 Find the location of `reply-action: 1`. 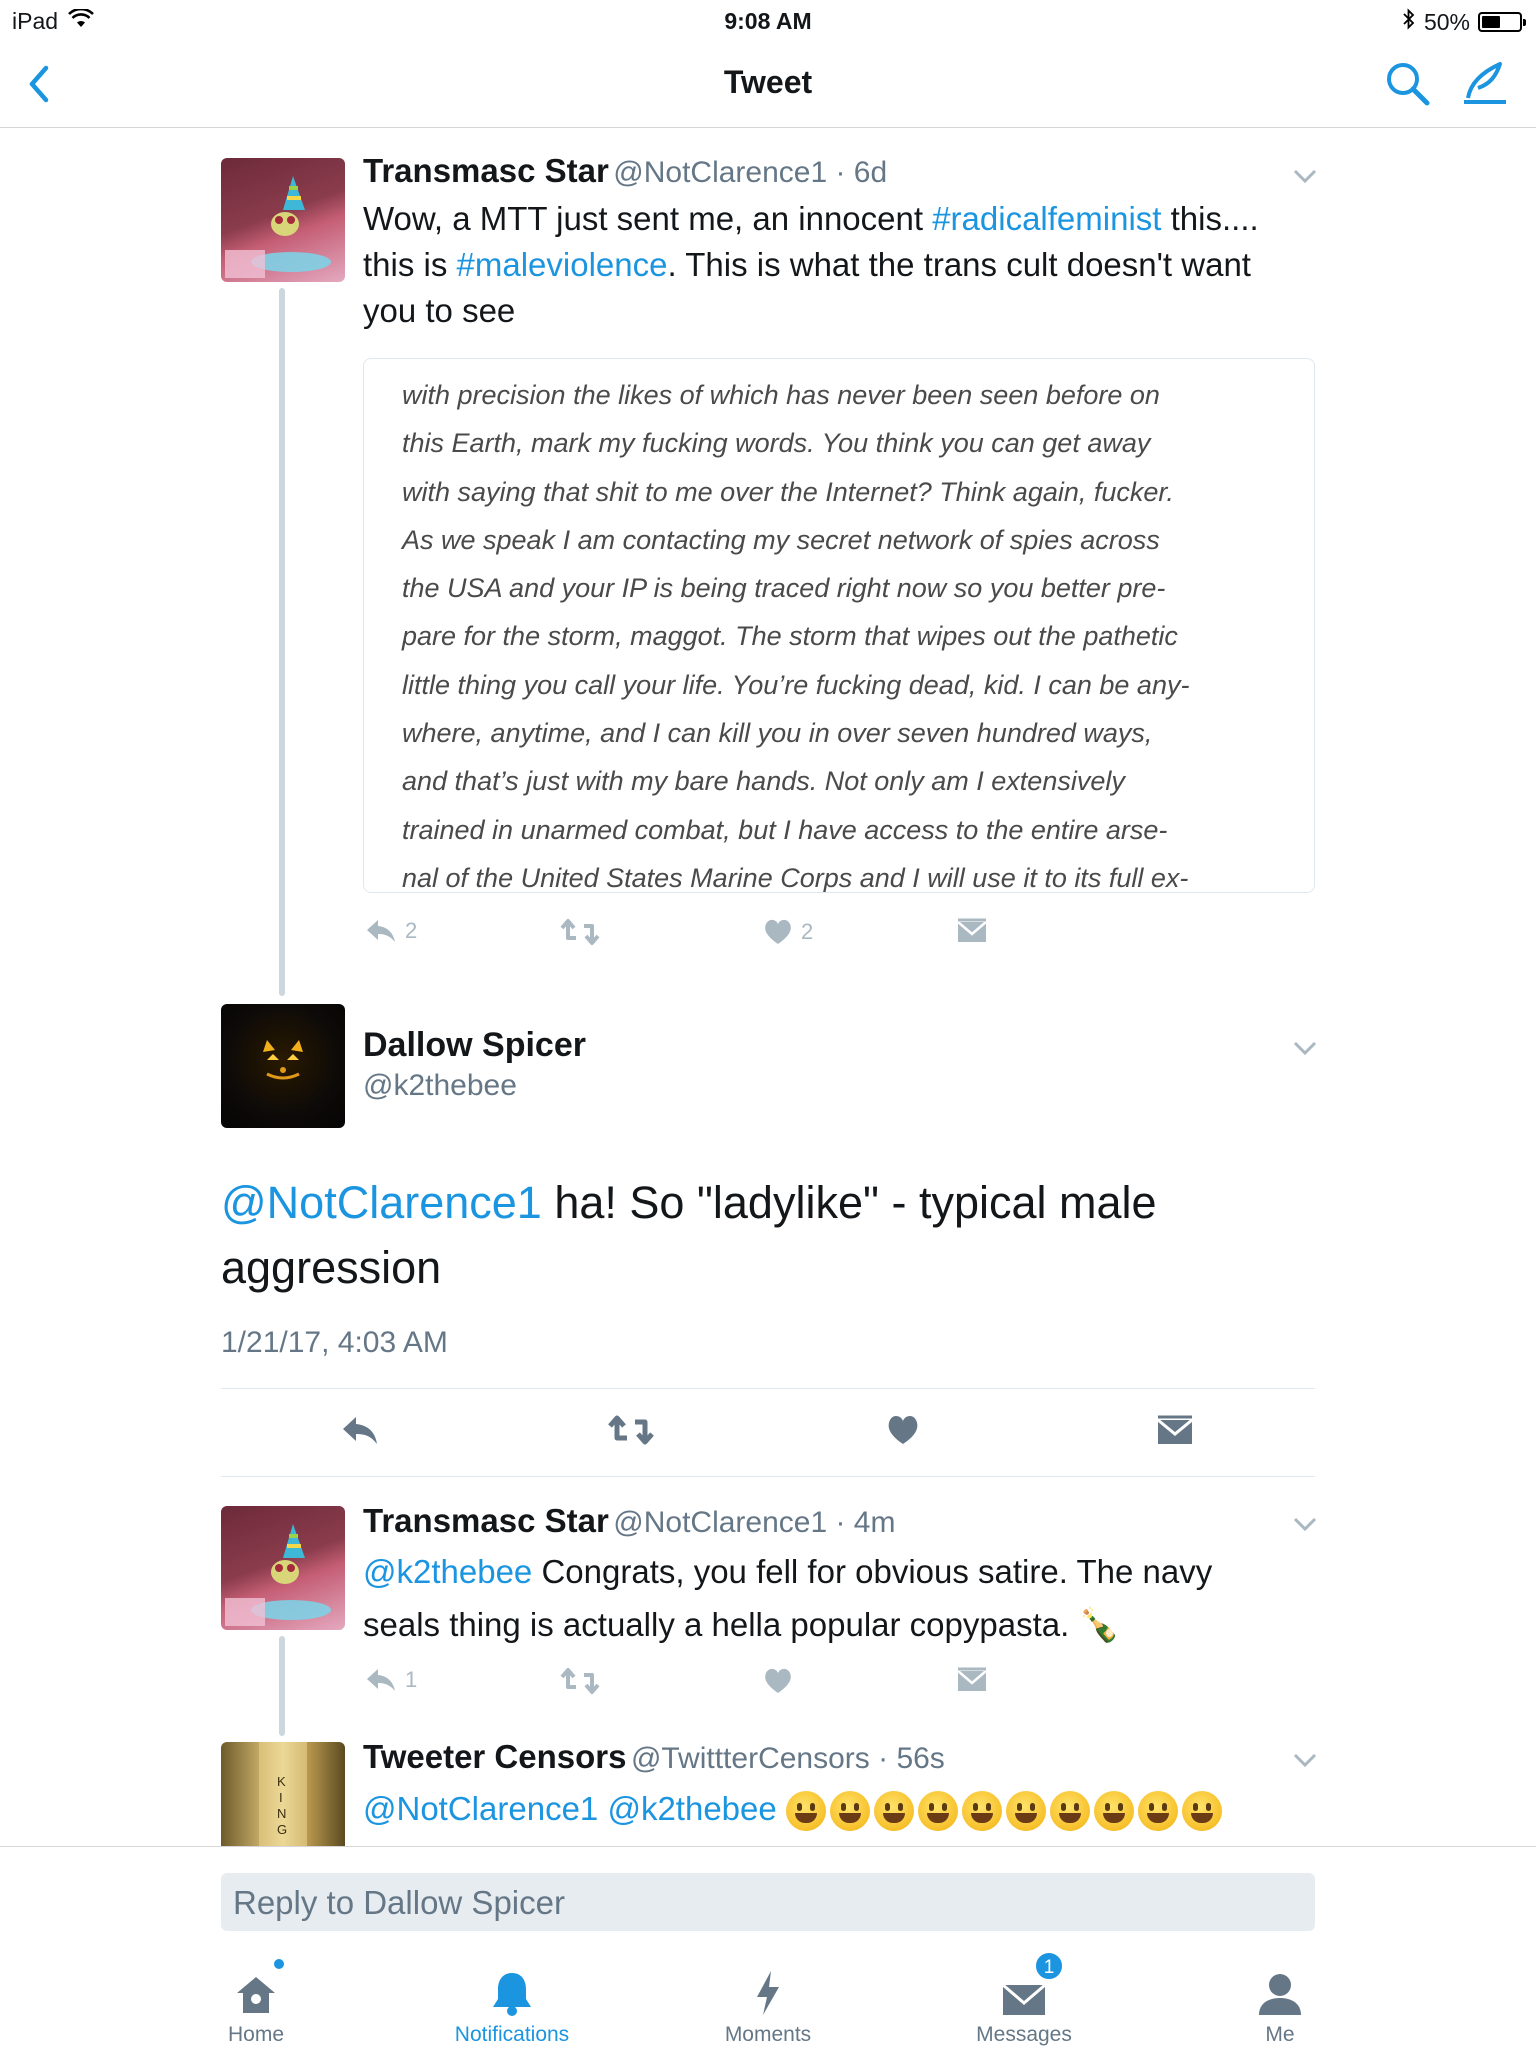

reply-action: 1 is located at coordinates (391, 1680).